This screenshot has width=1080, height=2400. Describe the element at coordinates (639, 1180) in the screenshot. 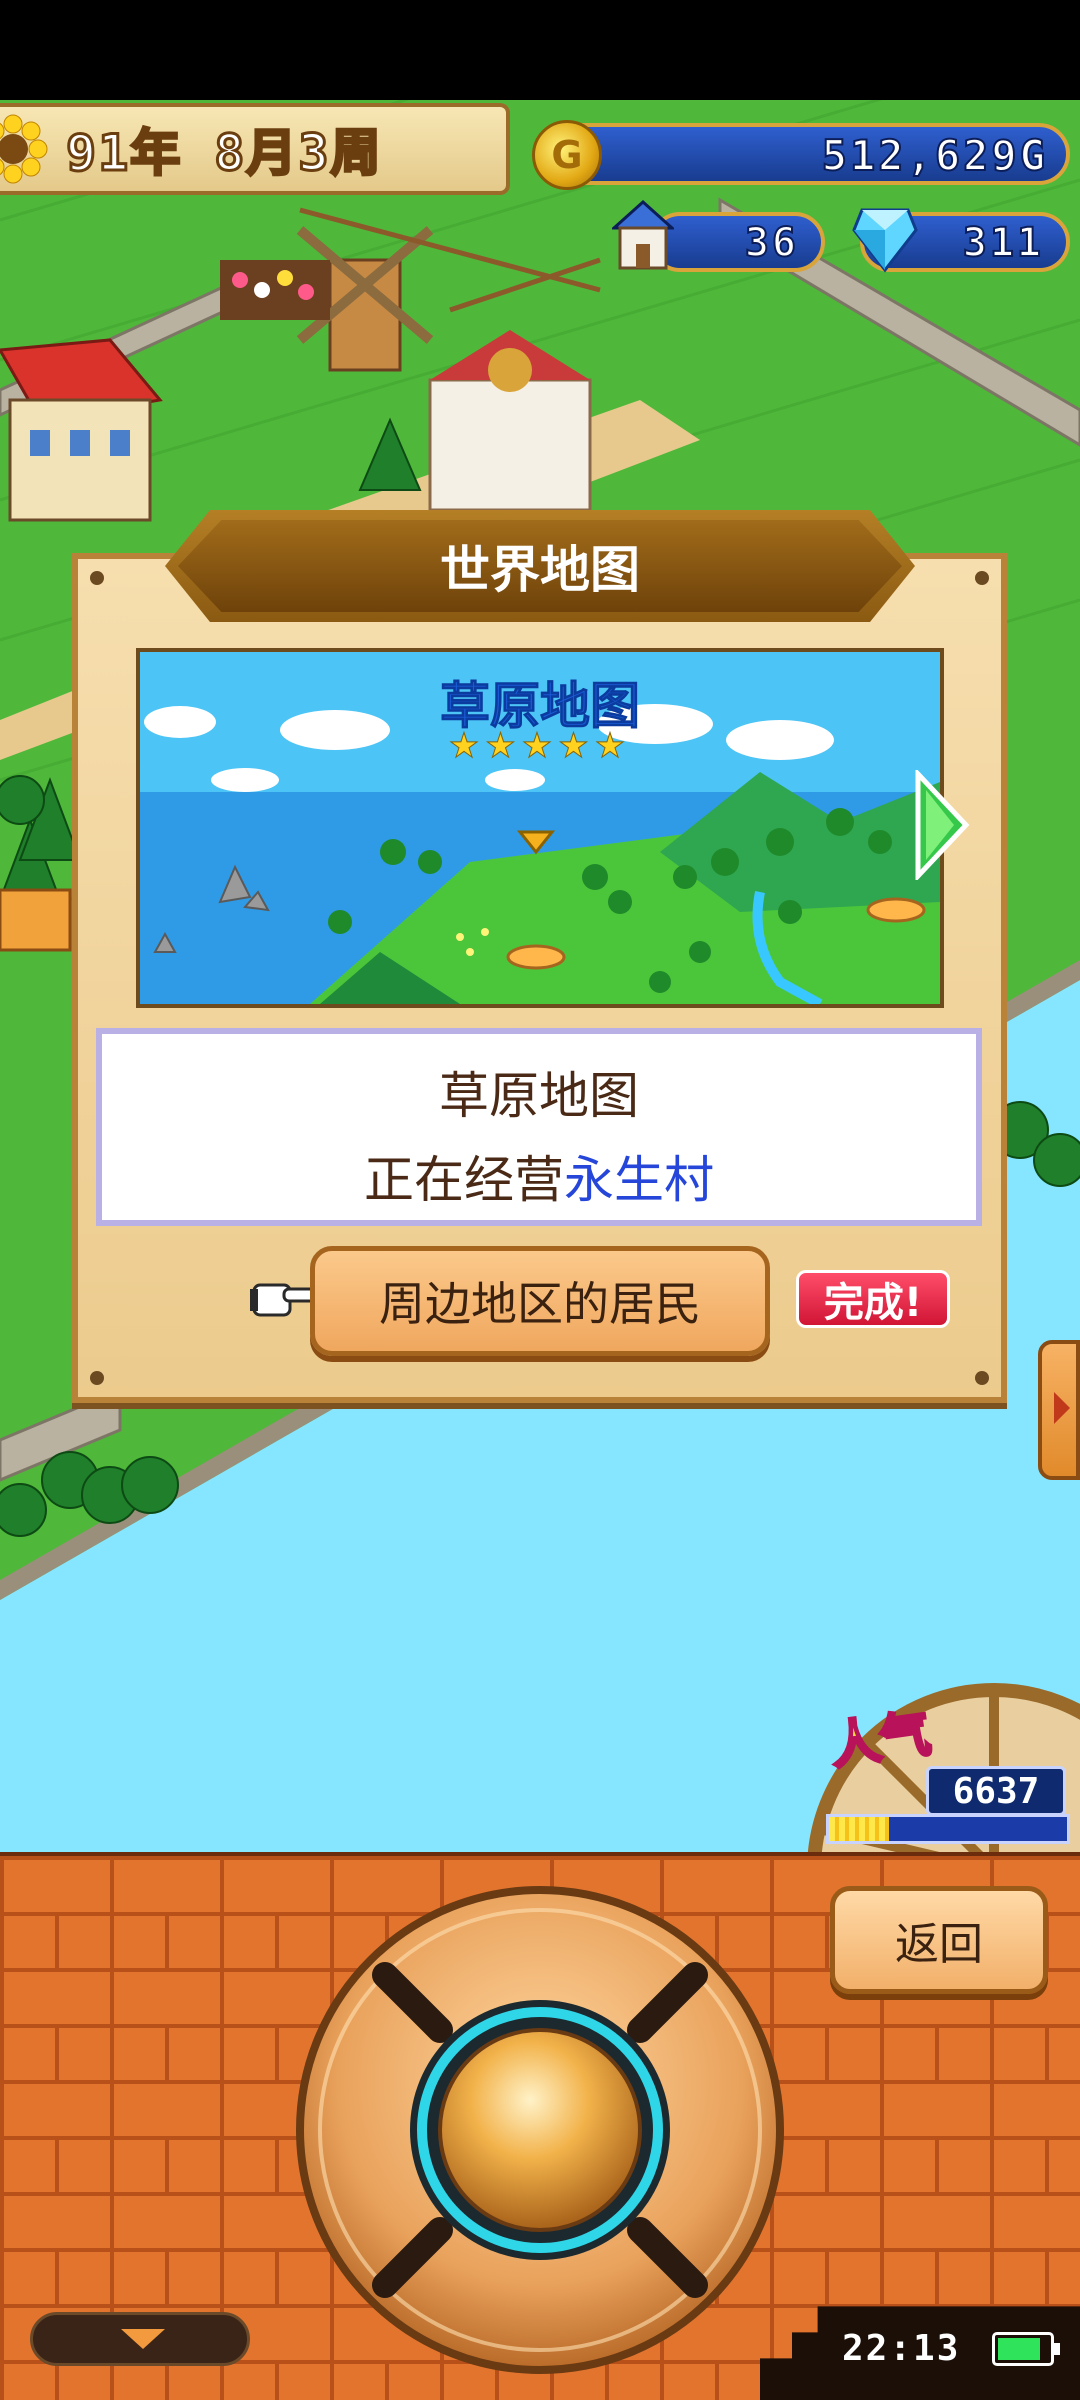

I see `village-name: 永生村` at that location.